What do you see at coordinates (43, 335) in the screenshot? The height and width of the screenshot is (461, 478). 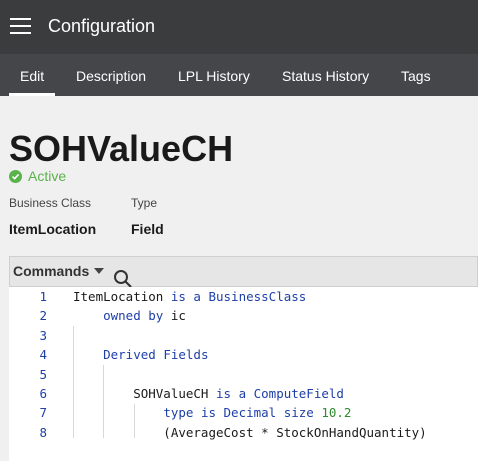 I see `line-number: 3` at bounding box center [43, 335].